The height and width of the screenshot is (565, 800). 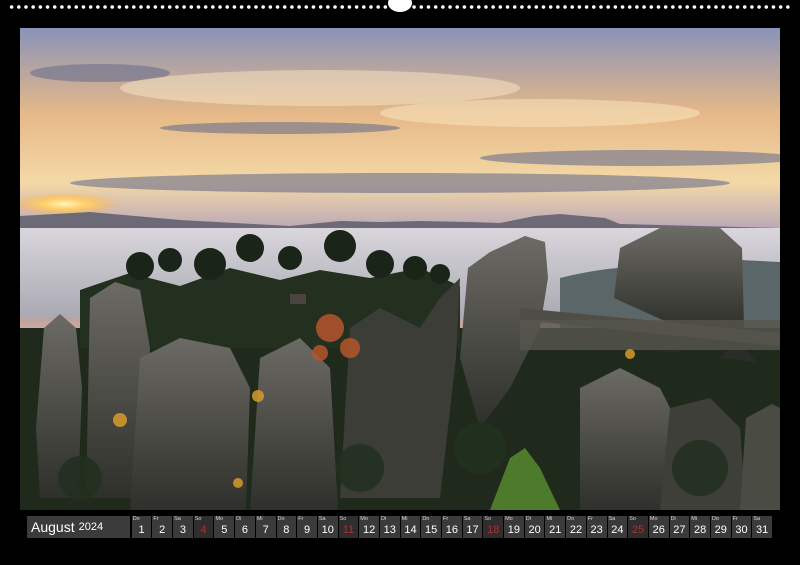 What do you see at coordinates (286, 530) in the screenshot?
I see `day-number: 8` at bounding box center [286, 530].